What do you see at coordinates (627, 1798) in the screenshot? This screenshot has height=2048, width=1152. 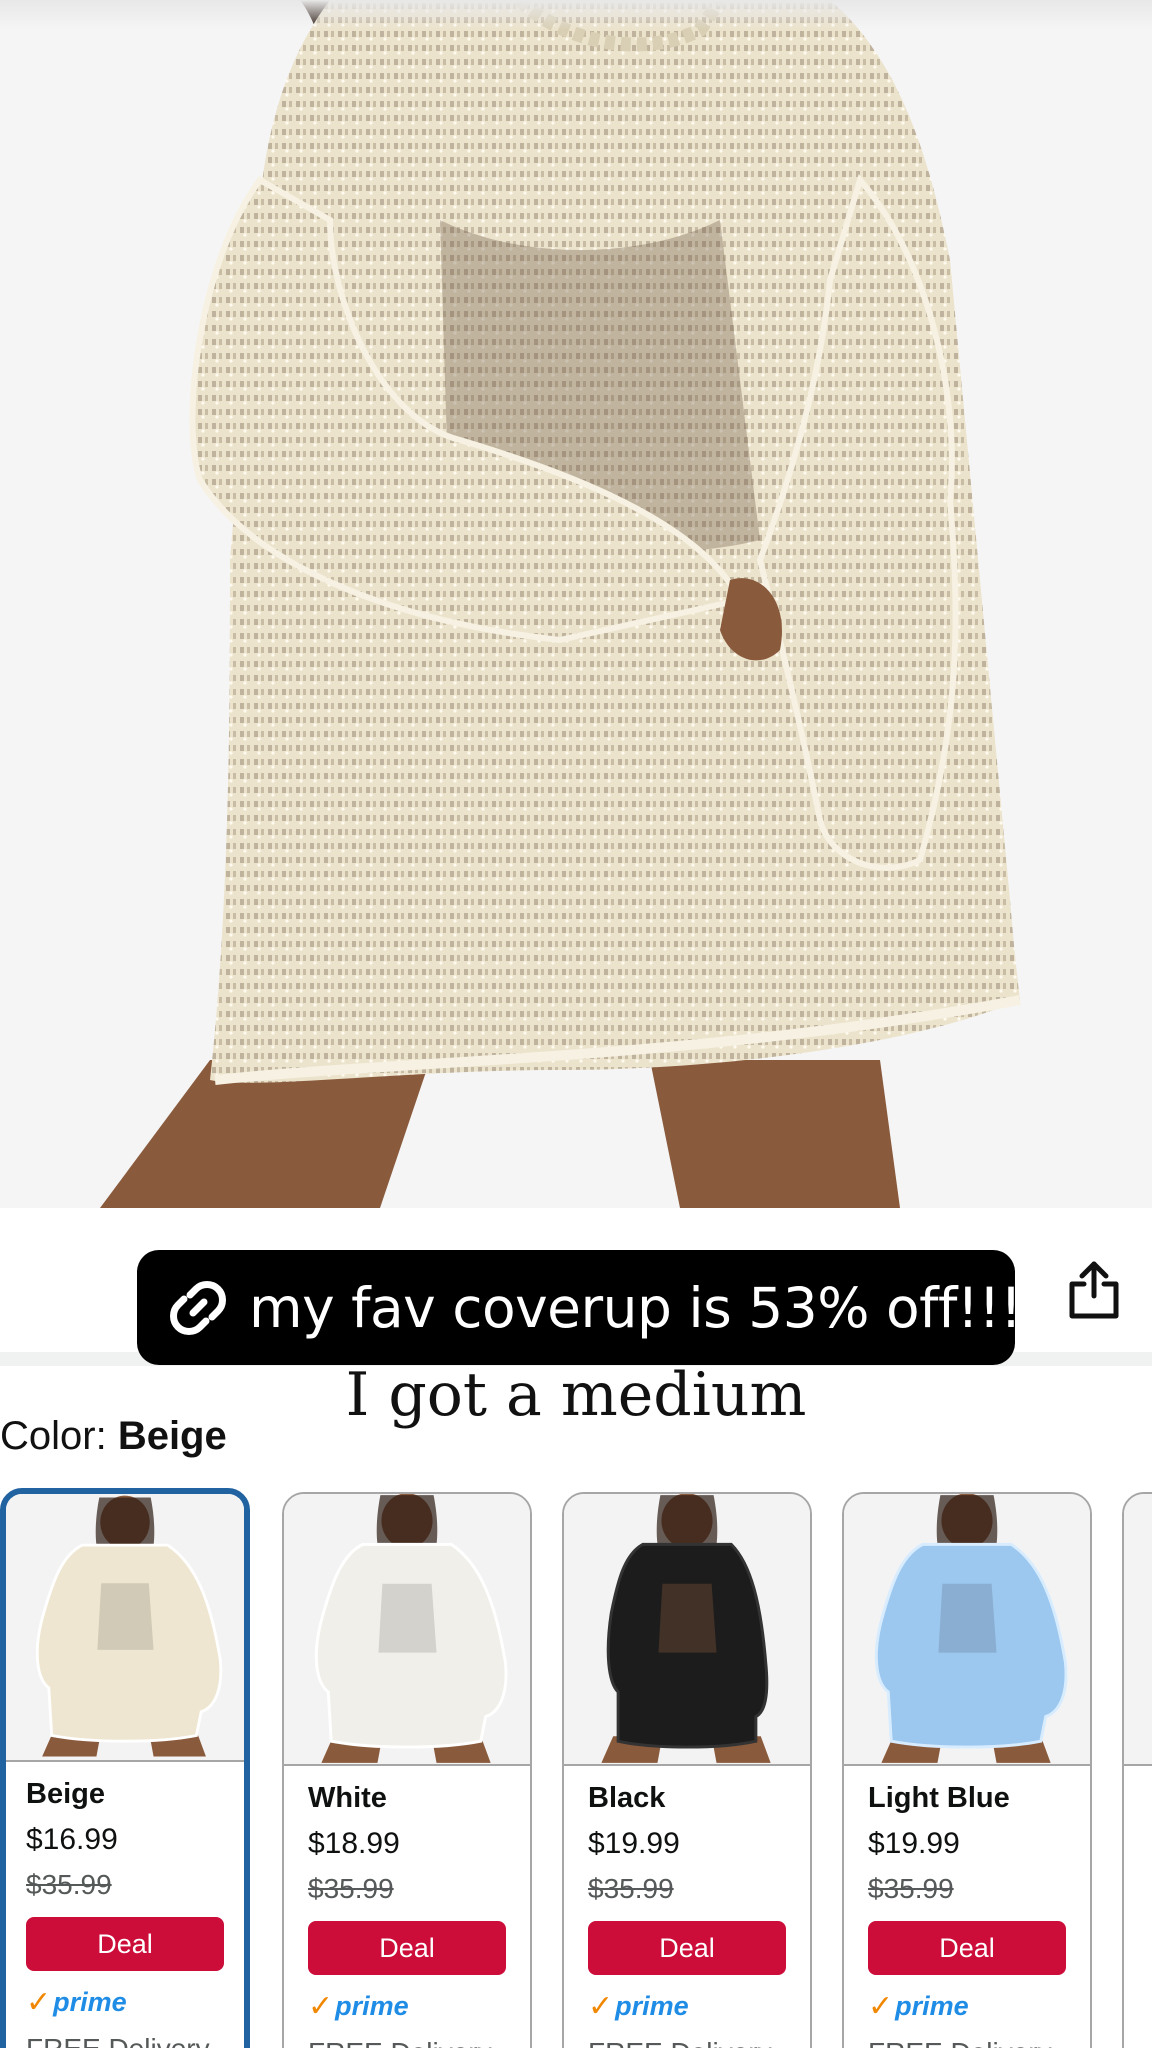 I see `swatch-name: Black` at bounding box center [627, 1798].